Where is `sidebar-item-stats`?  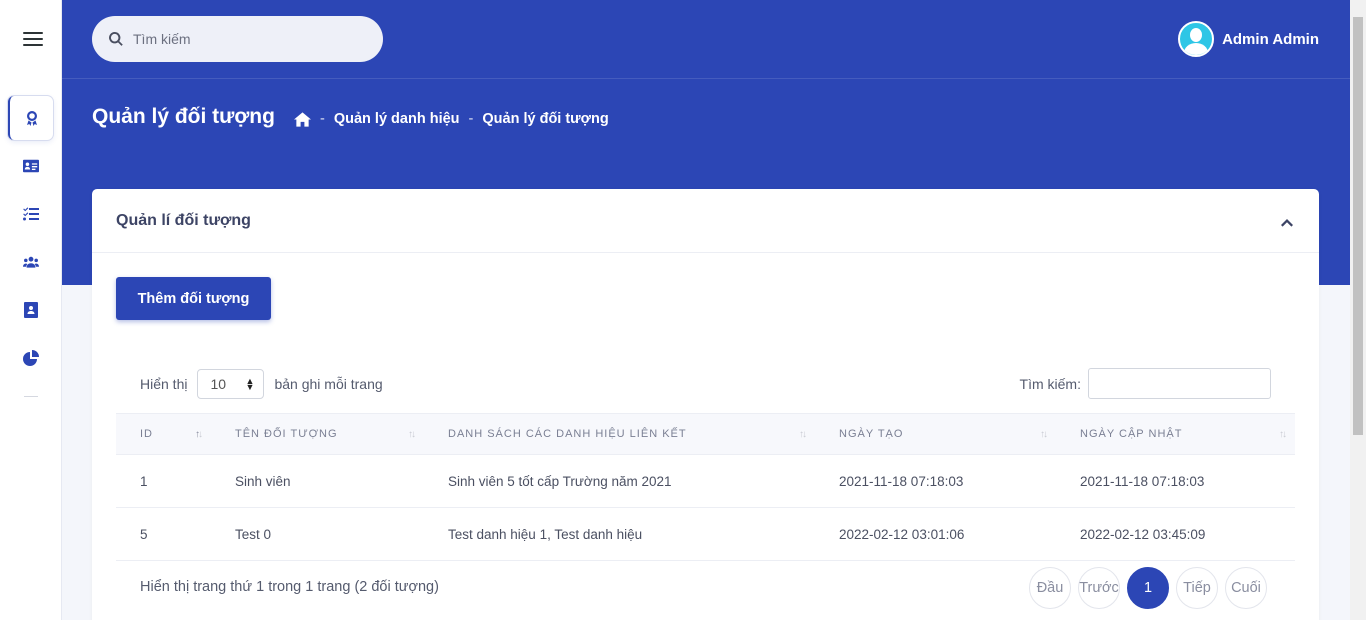 sidebar-item-stats is located at coordinates (30, 358).